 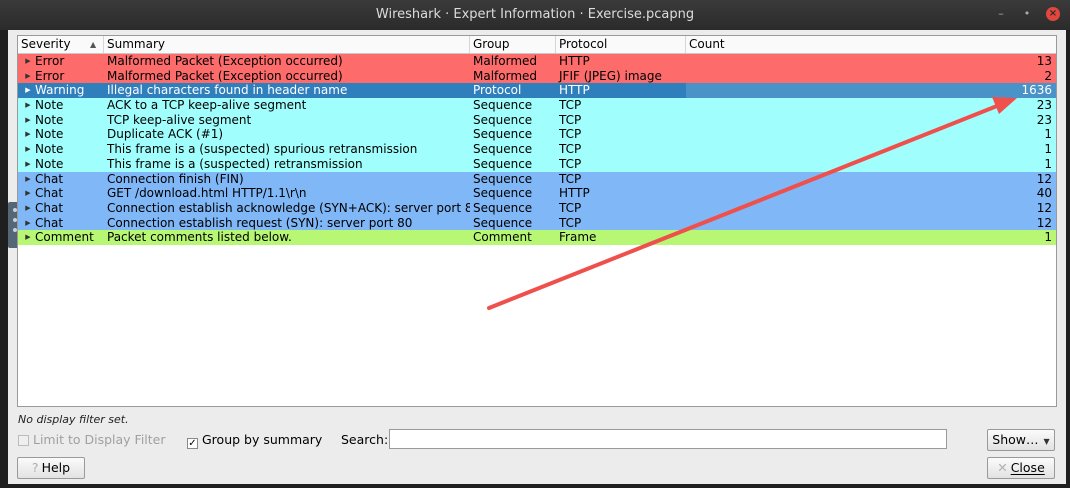 What do you see at coordinates (64, 237) in the screenshot?
I see `severity-text: Comment` at bounding box center [64, 237].